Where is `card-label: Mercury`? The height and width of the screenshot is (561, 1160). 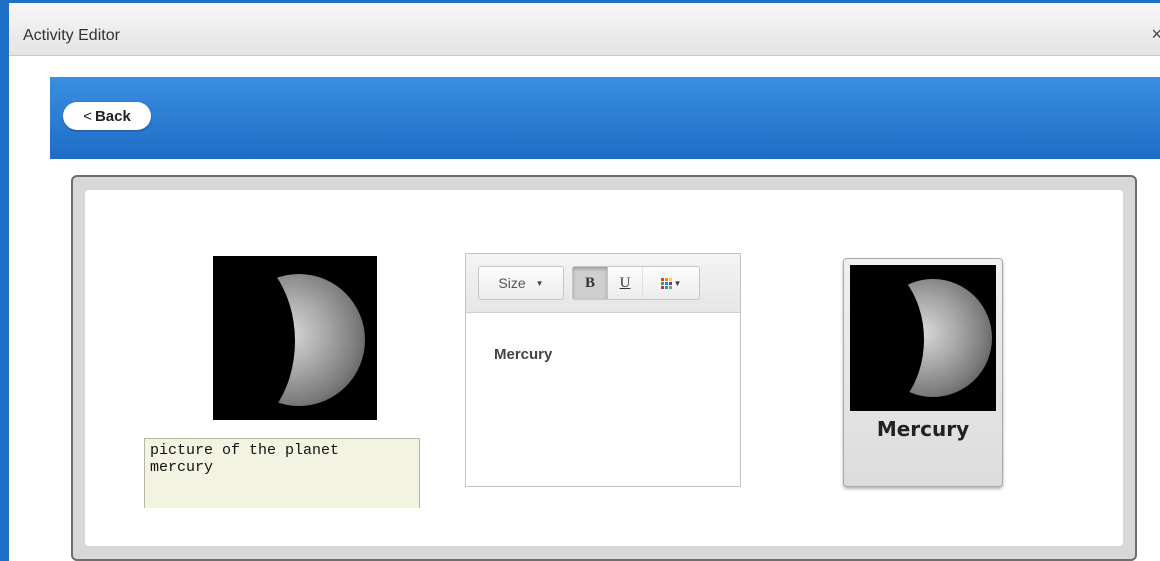
card-label: Mercury is located at coordinates (923, 429).